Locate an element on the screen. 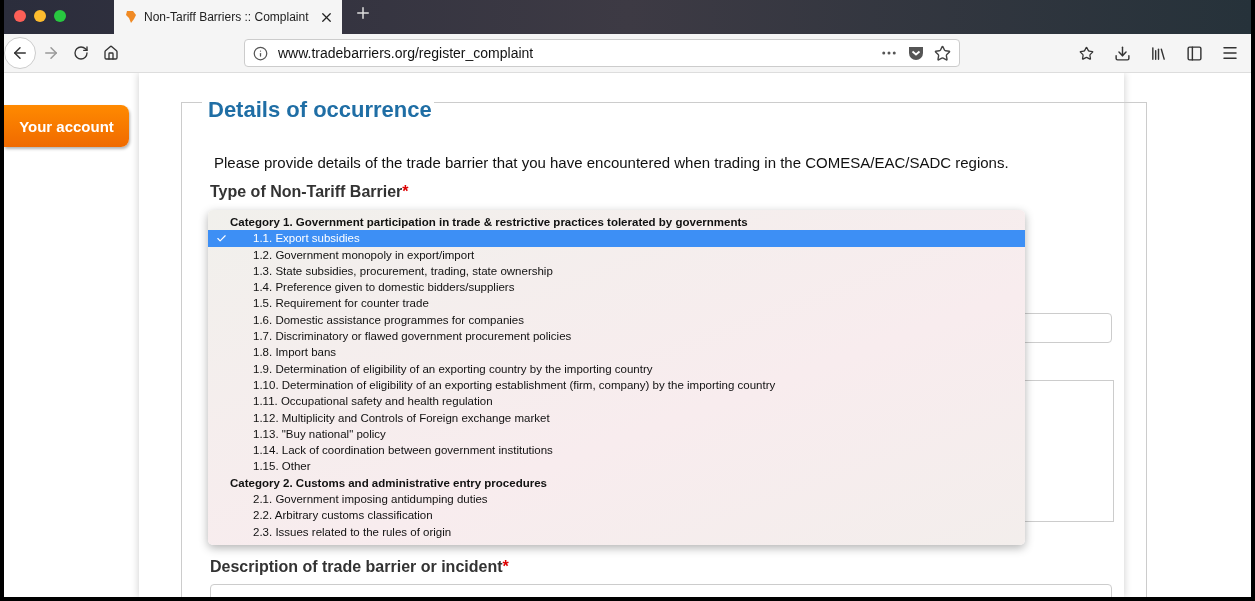 The image size is (1255, 601). dropdown-option: 2.1. Government imposing antidumping duties is located at coordinates (616, 499).